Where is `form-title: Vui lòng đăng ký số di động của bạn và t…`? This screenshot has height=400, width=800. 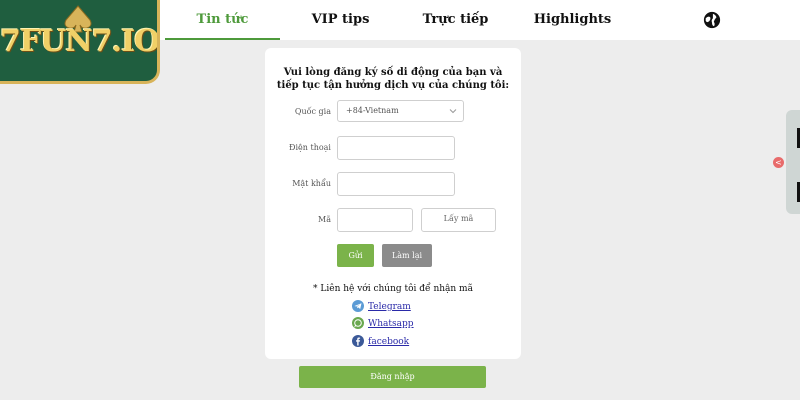 form-title: Vui lòng đăng ký số di động của bạn và t… is located at coordinates (393, 79).